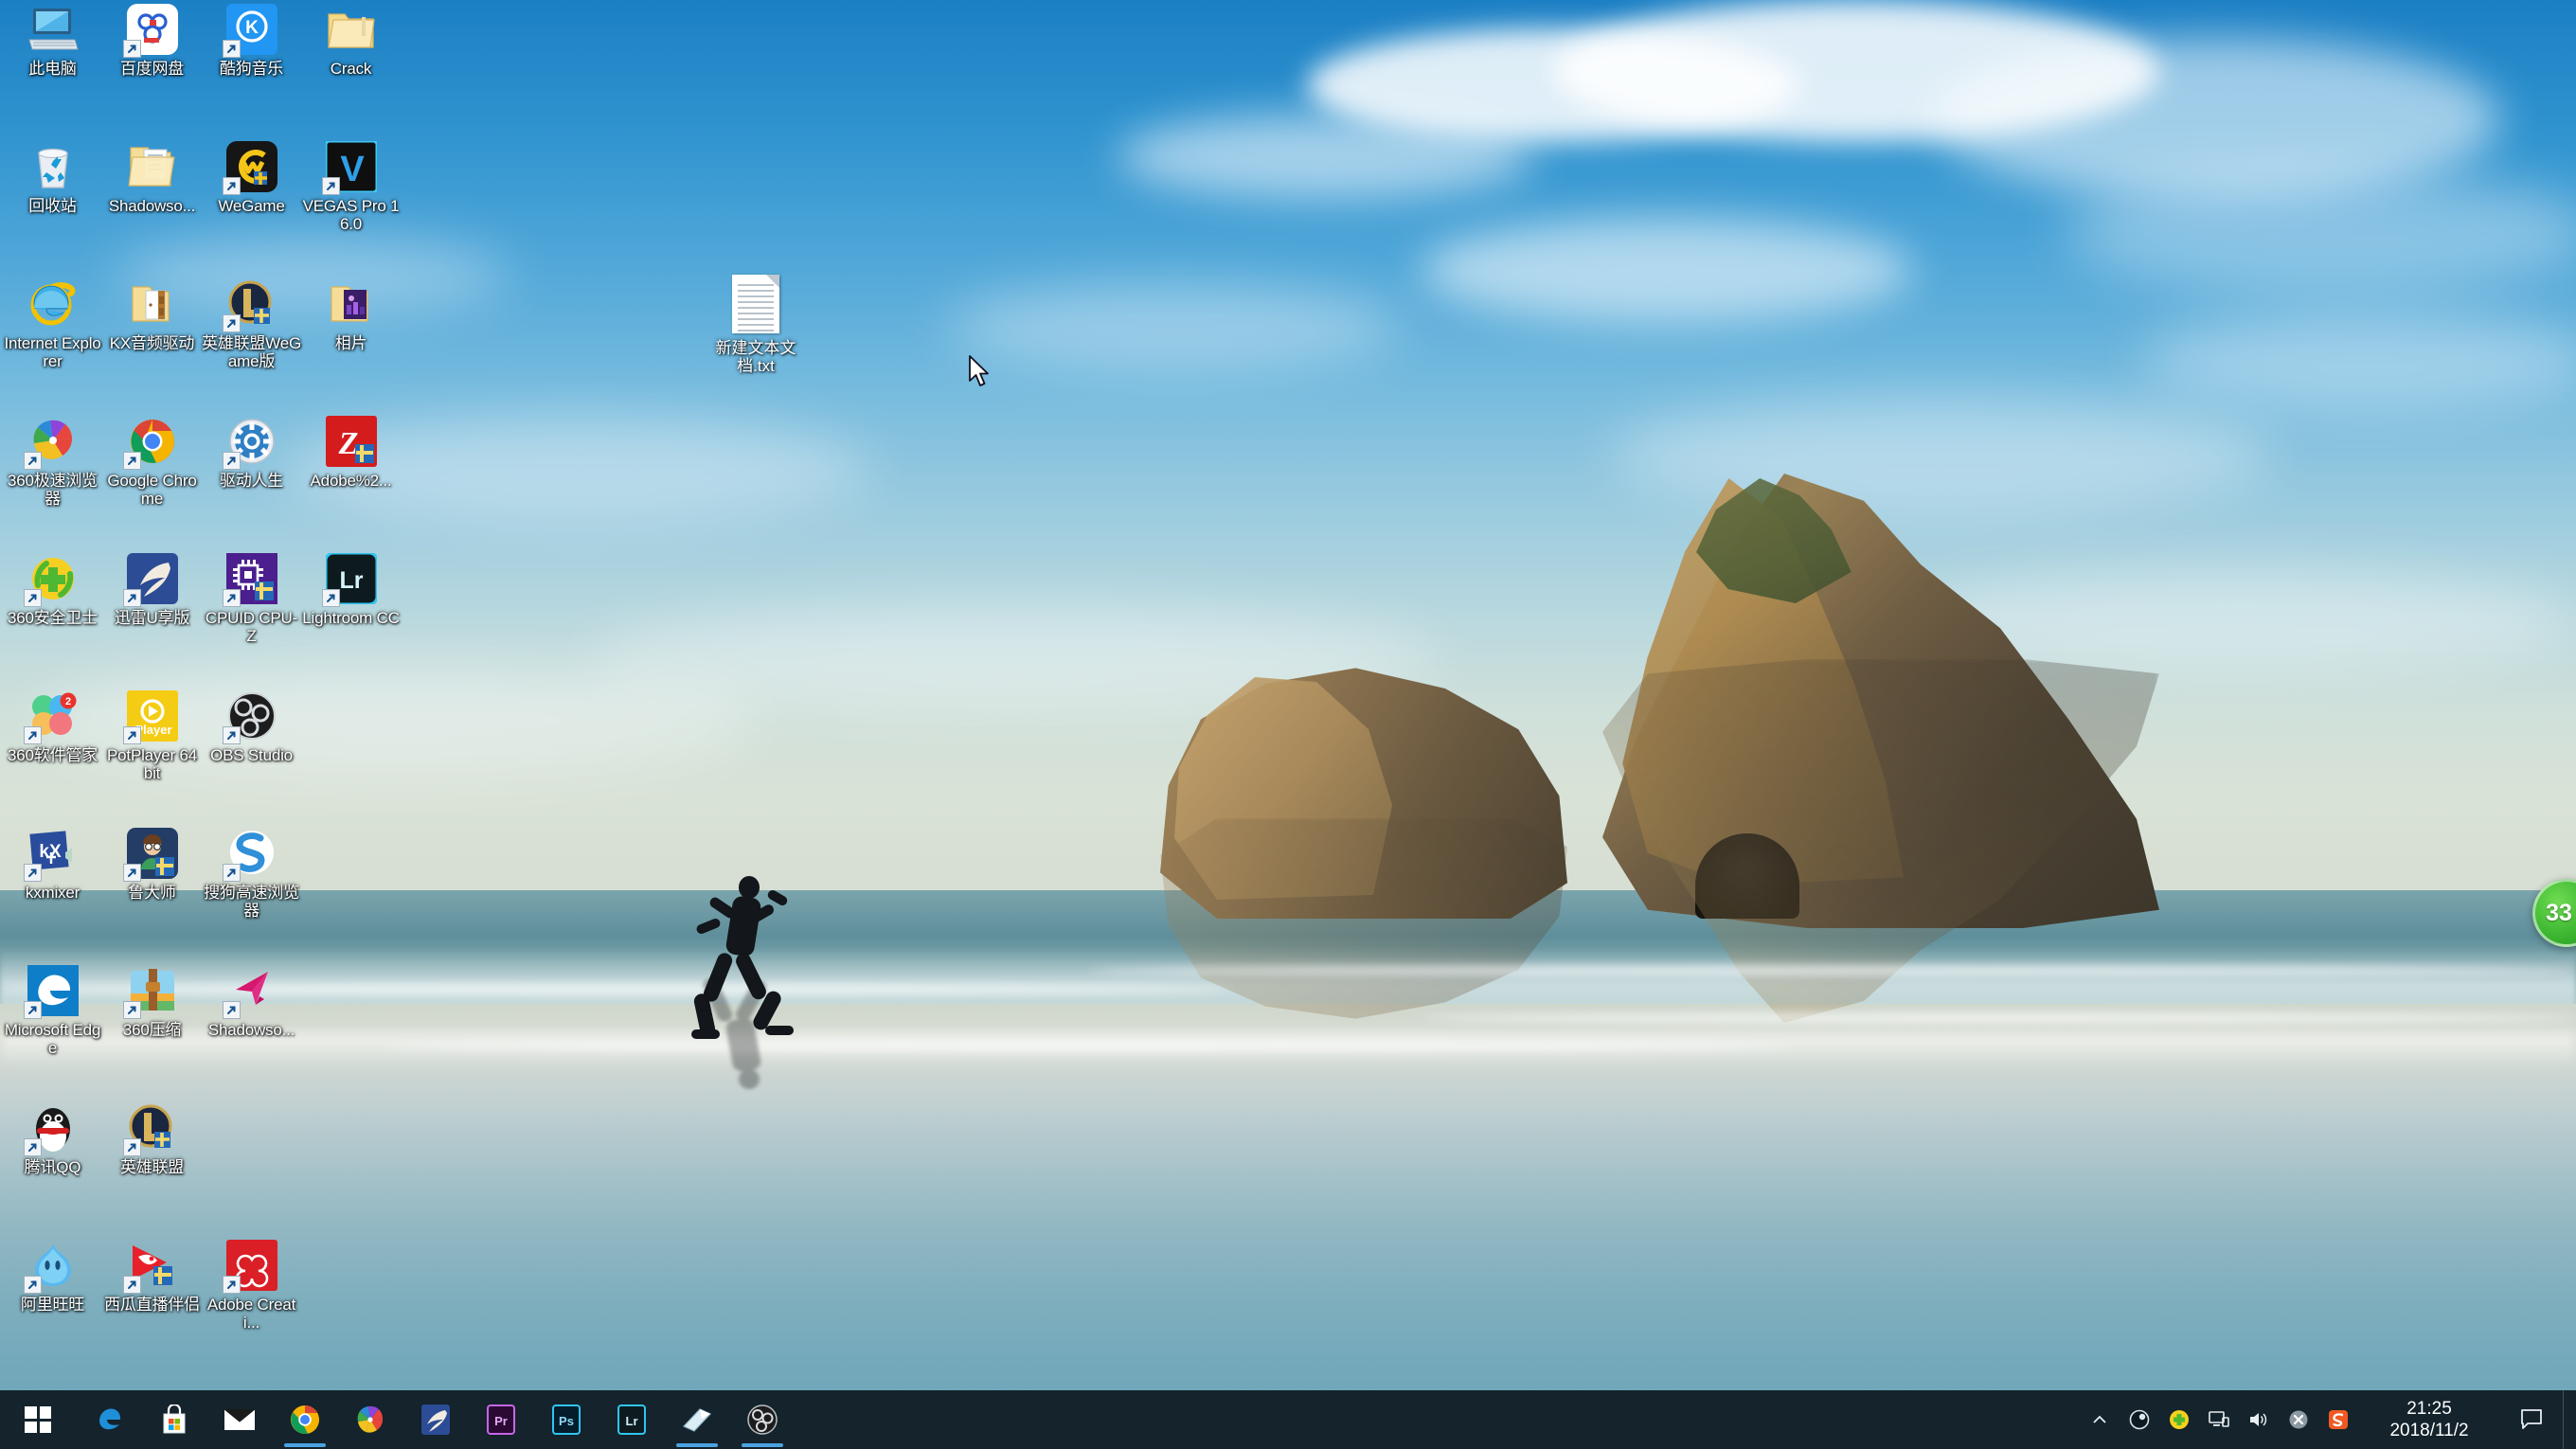  Describe the element at coordinates (351, 314) in the screenshot. I see `desktop-icon-photos-folder: 相片` at that location.